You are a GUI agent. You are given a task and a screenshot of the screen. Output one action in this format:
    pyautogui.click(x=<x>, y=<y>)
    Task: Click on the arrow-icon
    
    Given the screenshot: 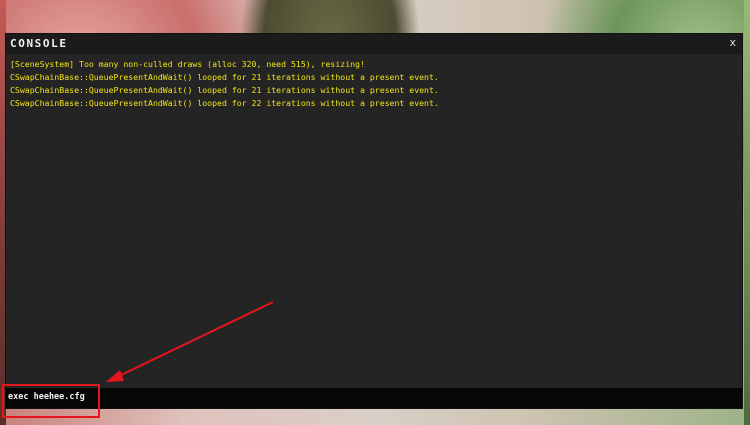 What is the action you would take?
    pyautogui.click(x=190, y=341)
    